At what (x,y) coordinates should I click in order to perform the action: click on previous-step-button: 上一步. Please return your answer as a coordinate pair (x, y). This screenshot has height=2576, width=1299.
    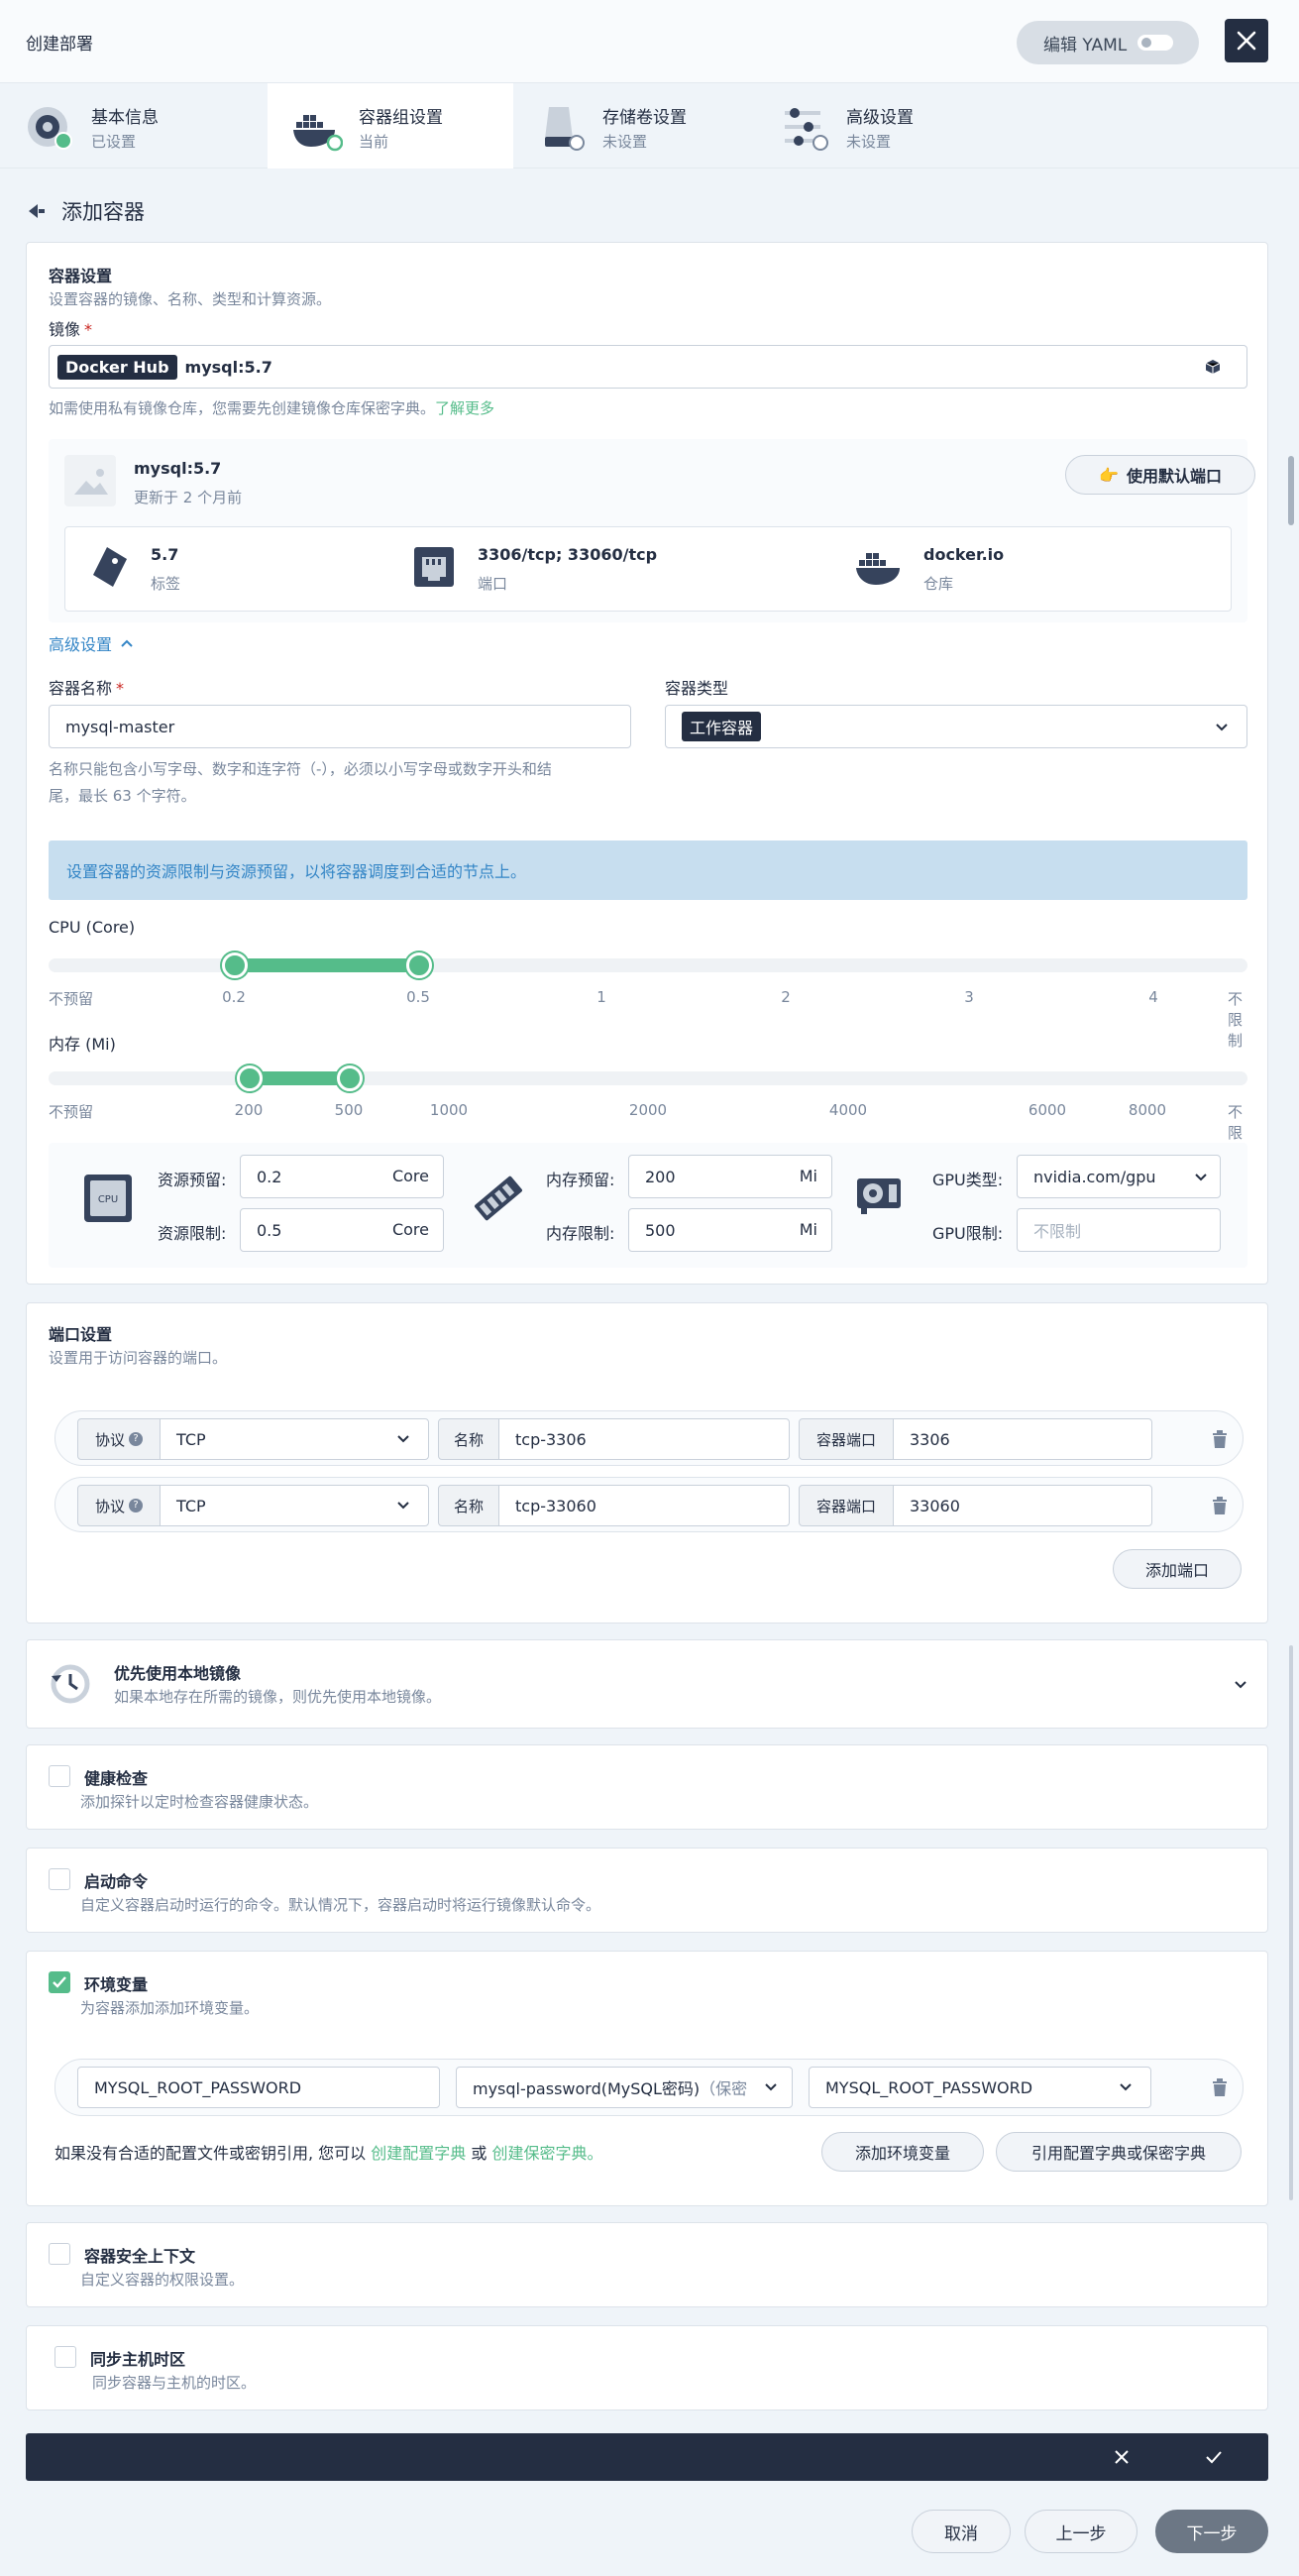
    Looking at the image, I should click on (1081, 2531).